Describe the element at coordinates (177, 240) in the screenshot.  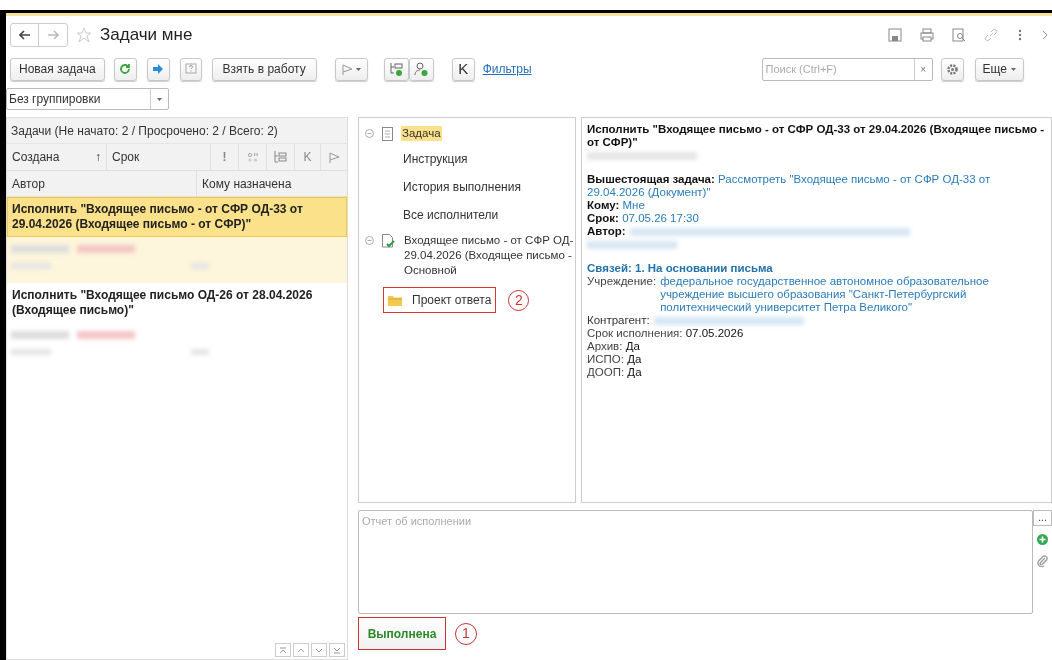
I see `task-row: Исполнить "Входящее письмо - от СФР ОД-33 от 29.04.2026 (Входящее письмо - от СФР)"` at that location.